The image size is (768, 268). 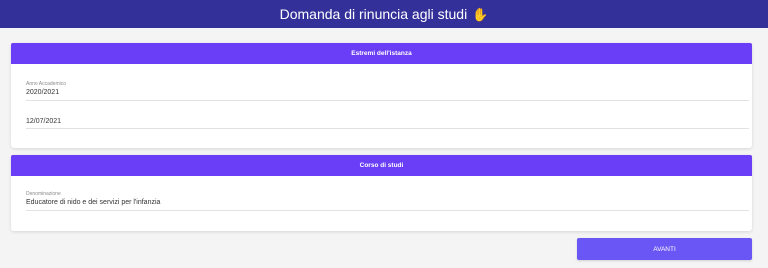 I want to click on field-value: 12/07/2021, so click(x=44, y=121).